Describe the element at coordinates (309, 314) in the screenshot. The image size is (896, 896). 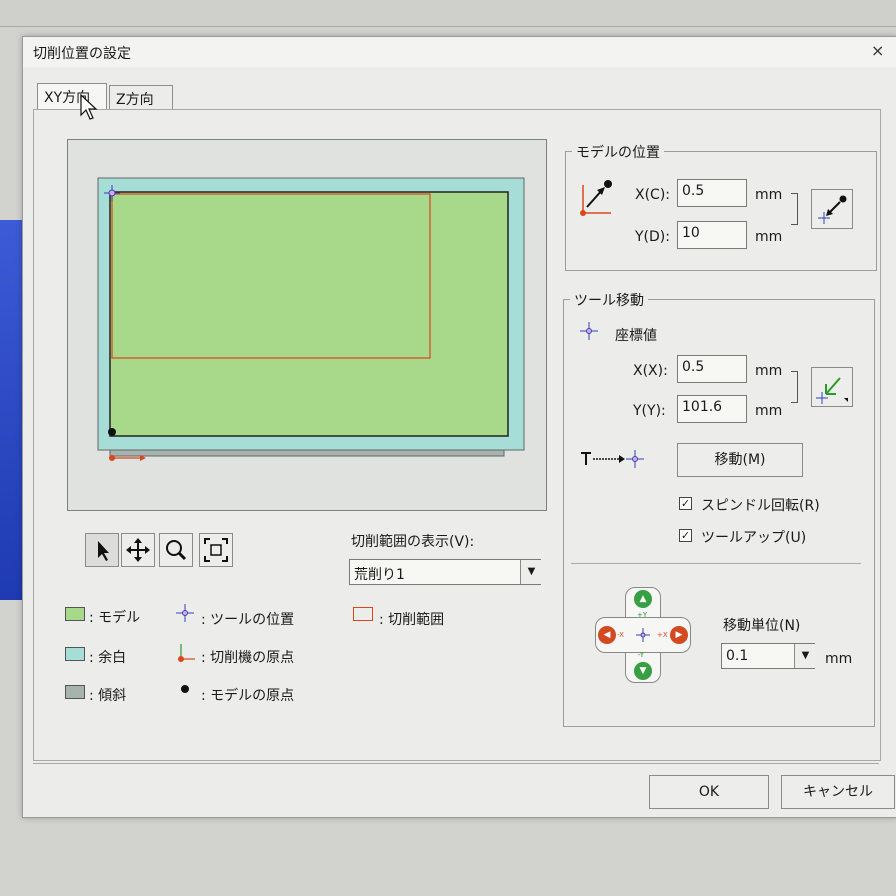
I see `model-area` at that location.